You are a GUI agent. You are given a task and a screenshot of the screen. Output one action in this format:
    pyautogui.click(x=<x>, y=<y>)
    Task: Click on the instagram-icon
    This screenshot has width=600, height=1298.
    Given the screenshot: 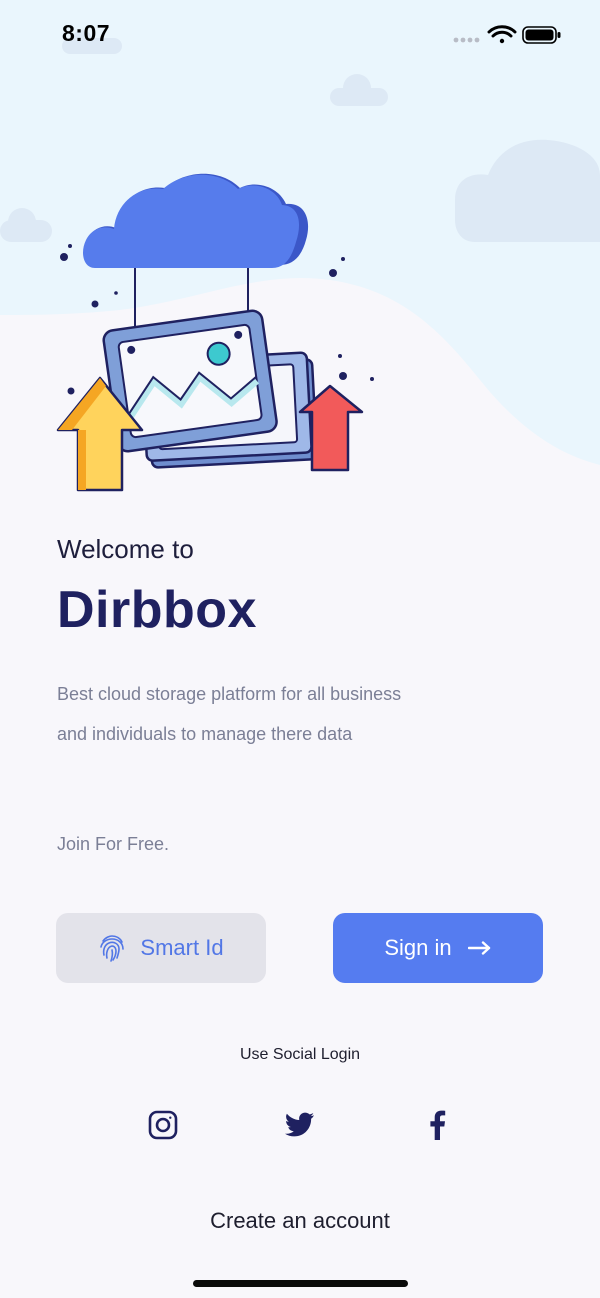 What is the action you would take?
    pyautogui.click(x=163, y=1125)
    